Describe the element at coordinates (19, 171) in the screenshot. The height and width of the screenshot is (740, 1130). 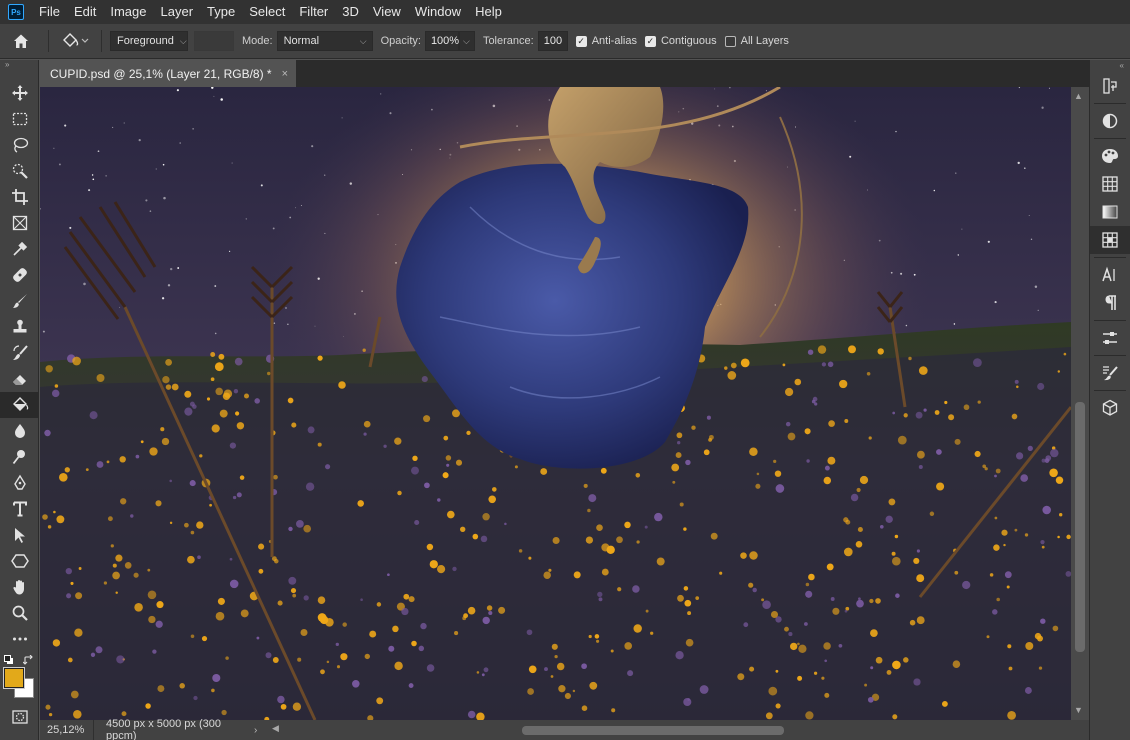
I see `quick-selection-tool-icon` at that location.